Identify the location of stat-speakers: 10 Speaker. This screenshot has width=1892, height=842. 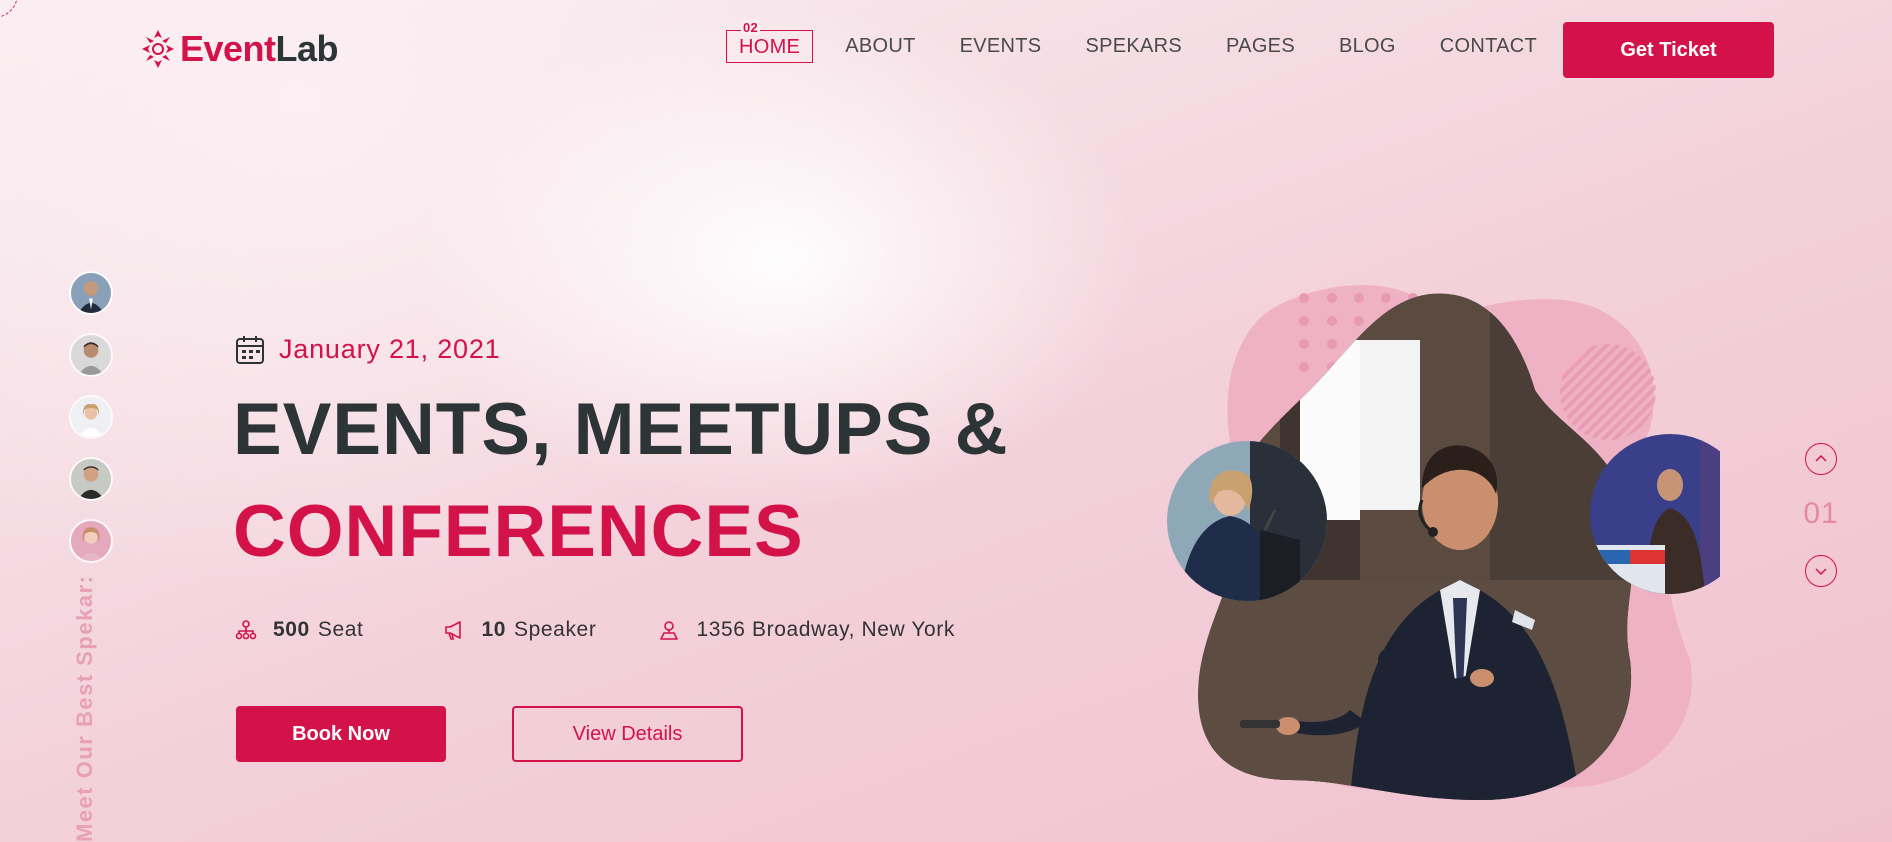
(519, 630).